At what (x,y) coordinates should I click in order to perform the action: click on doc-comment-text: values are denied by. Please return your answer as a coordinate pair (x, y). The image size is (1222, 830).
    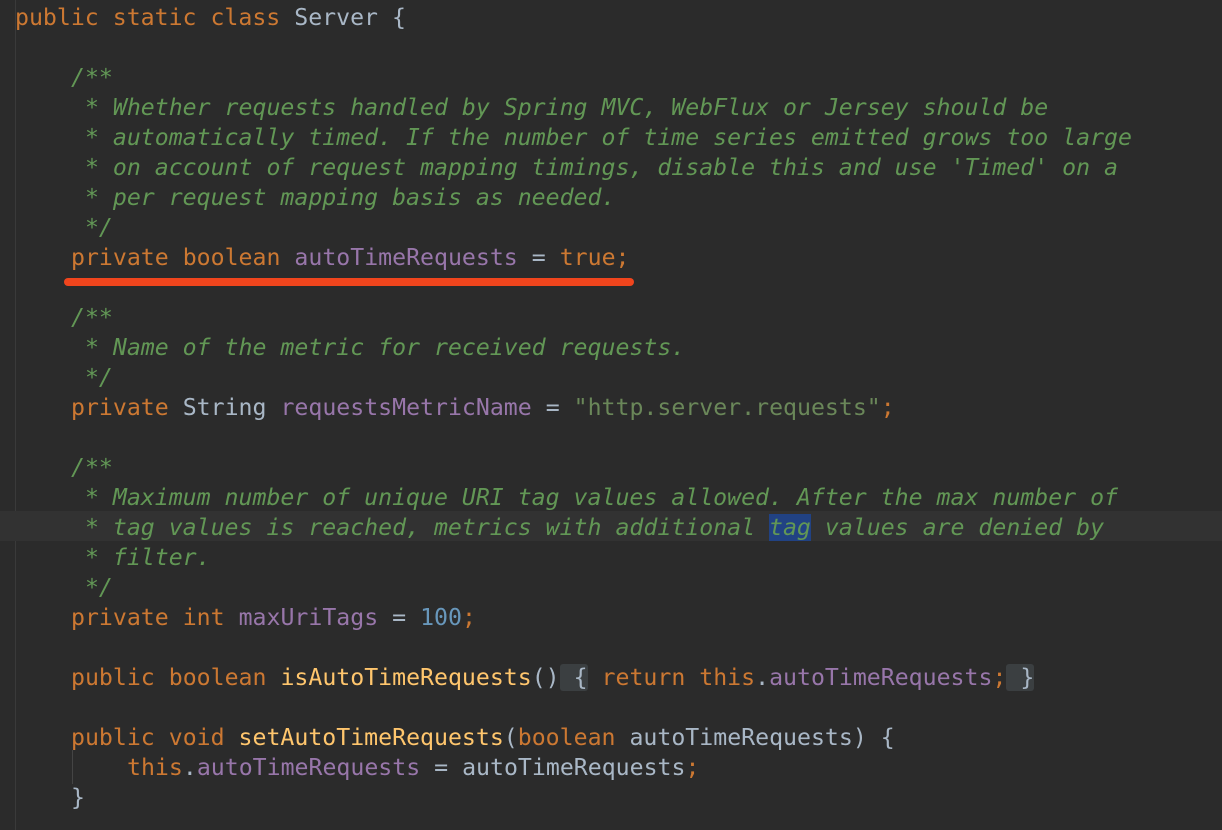
    Looking at the image, I should click on (957, 527).